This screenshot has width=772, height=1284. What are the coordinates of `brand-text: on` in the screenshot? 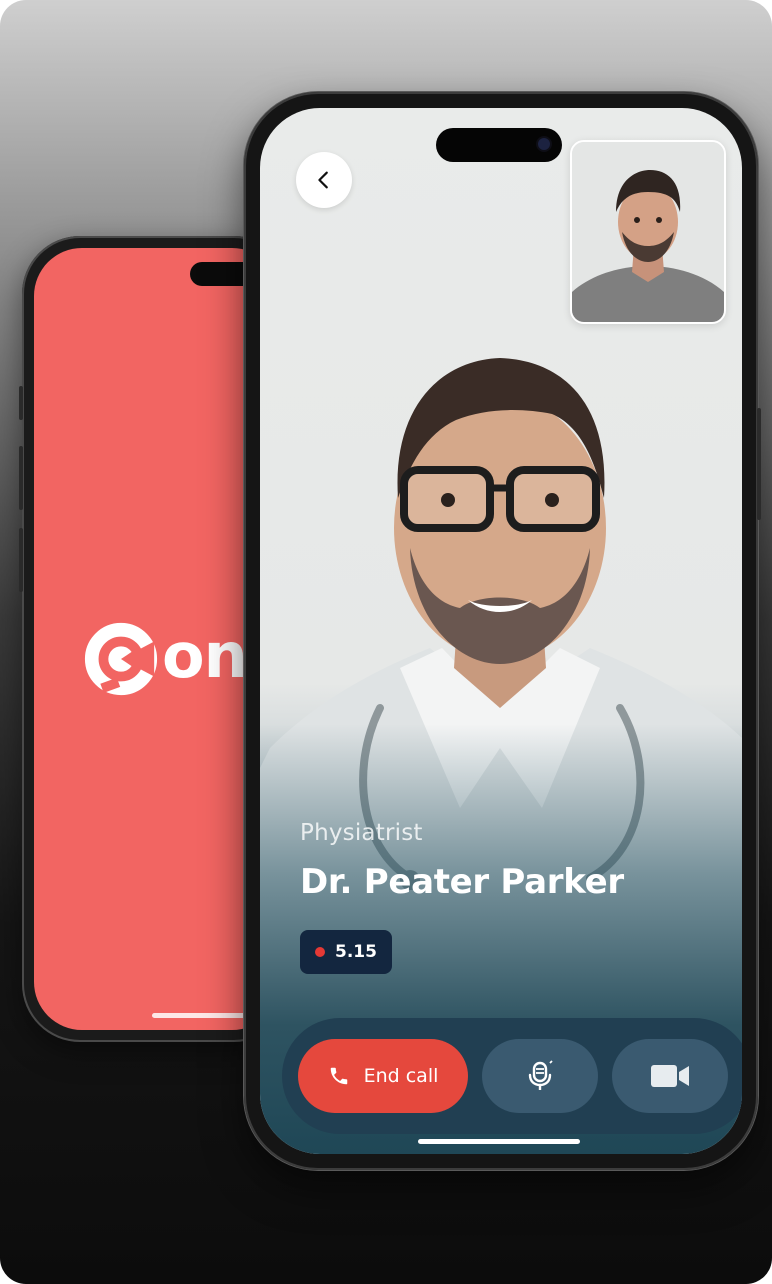 It's located at (205, 655).